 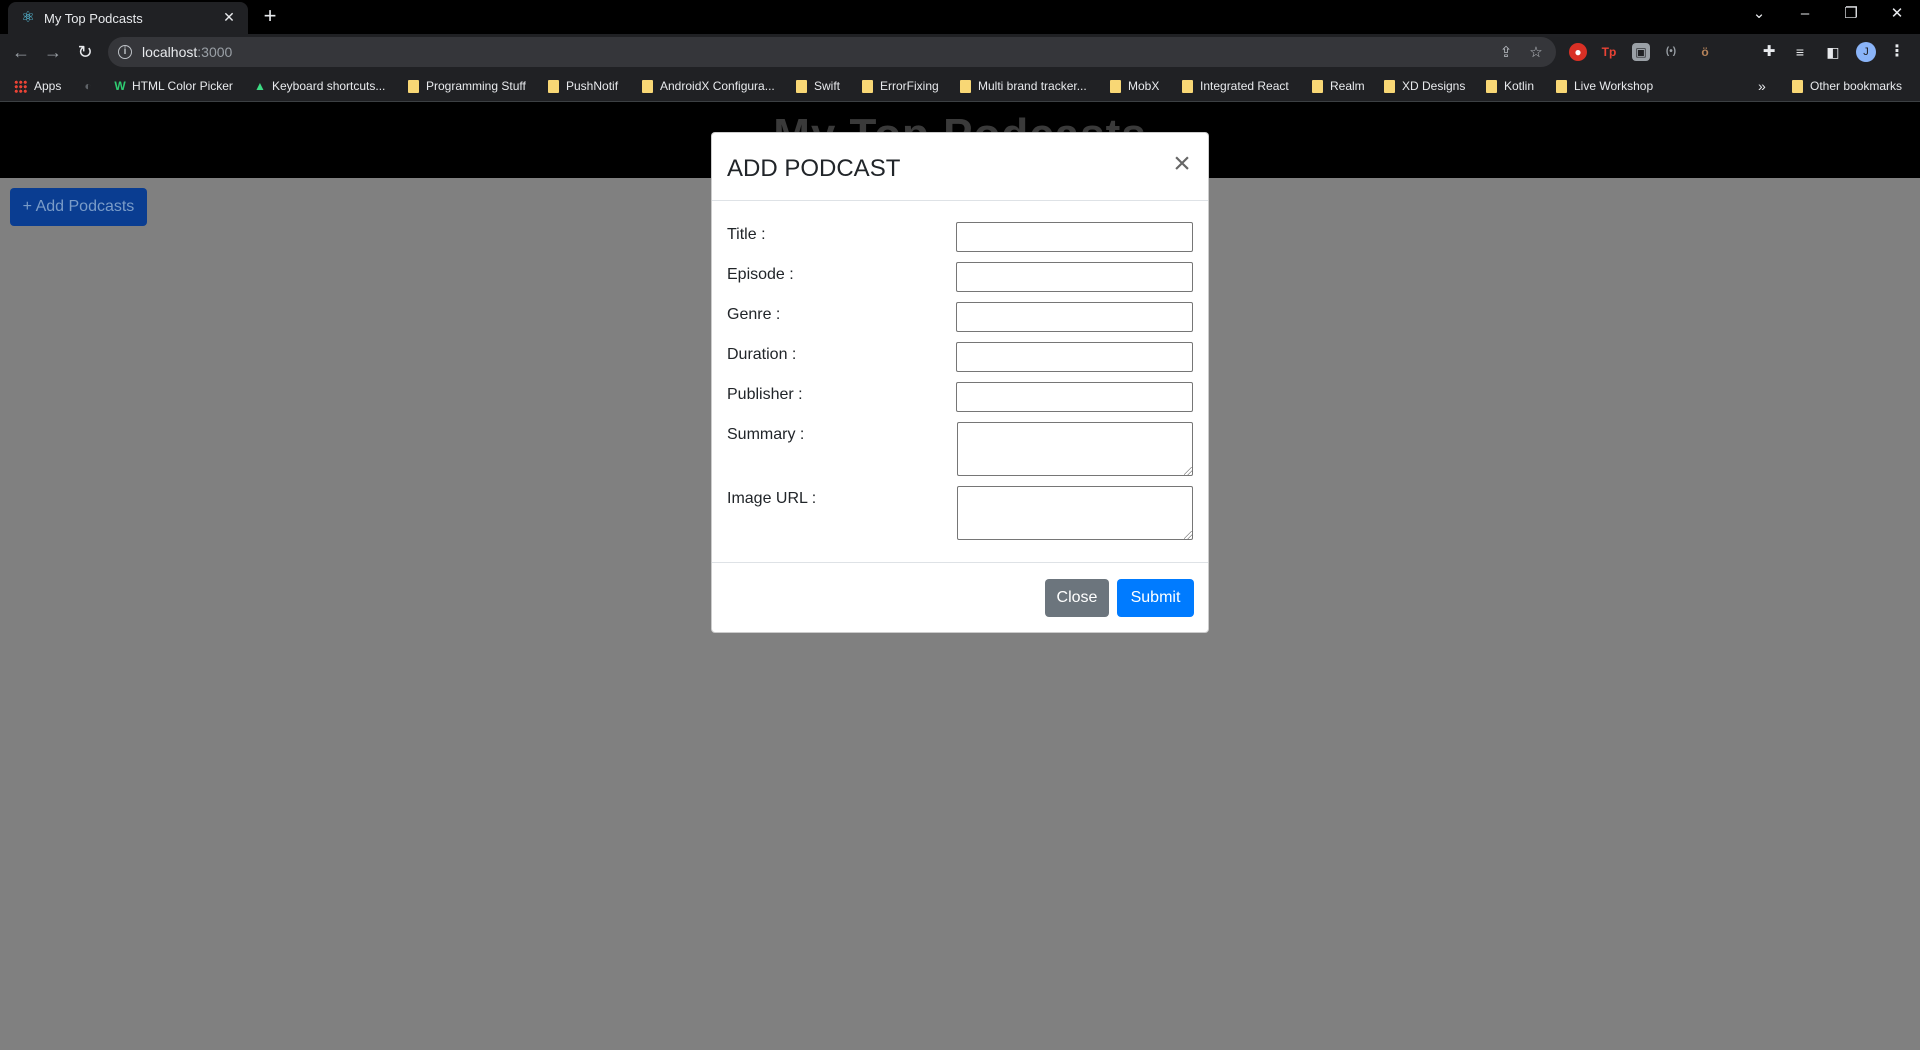 What do you see at coordinates (899, 86) in the screenshot?
I see `bookmark-errorfixing: ErrorFixing` at bounding box center [899, 86].